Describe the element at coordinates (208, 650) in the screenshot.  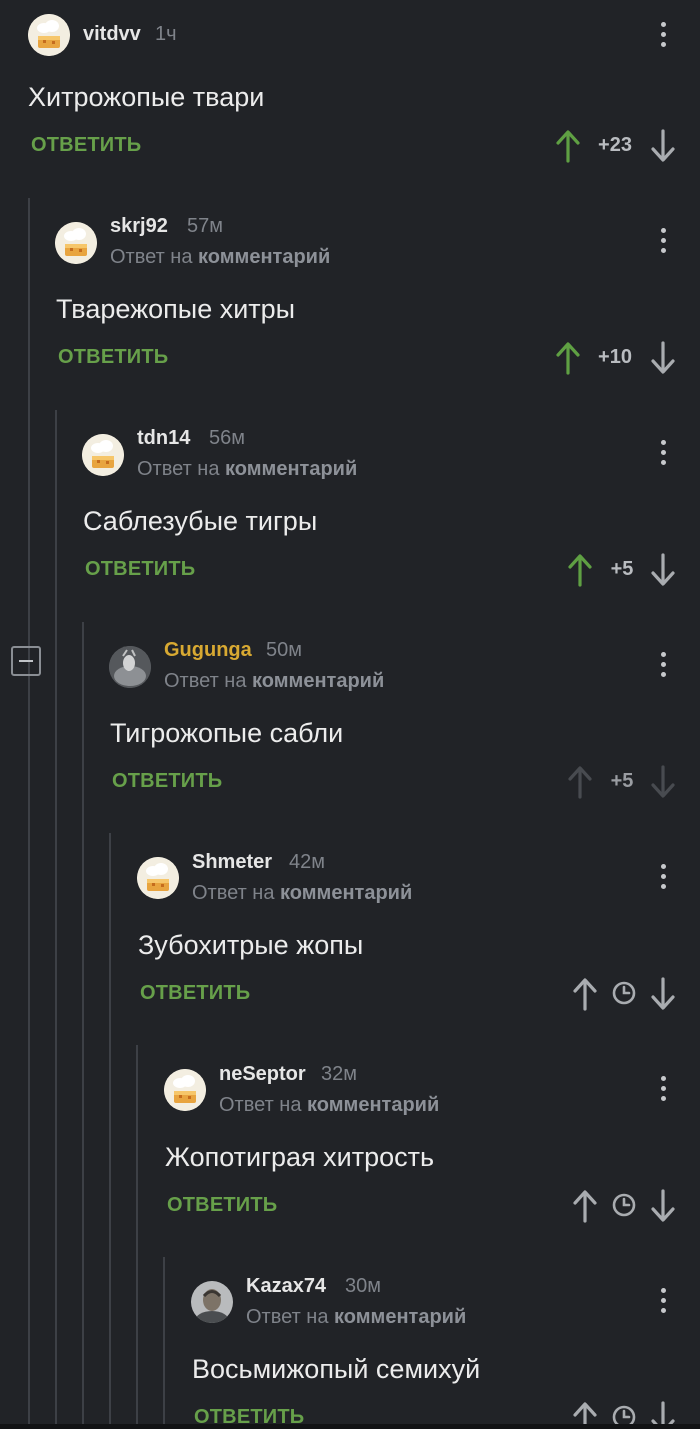
I see `username: Gugunga` at that location.